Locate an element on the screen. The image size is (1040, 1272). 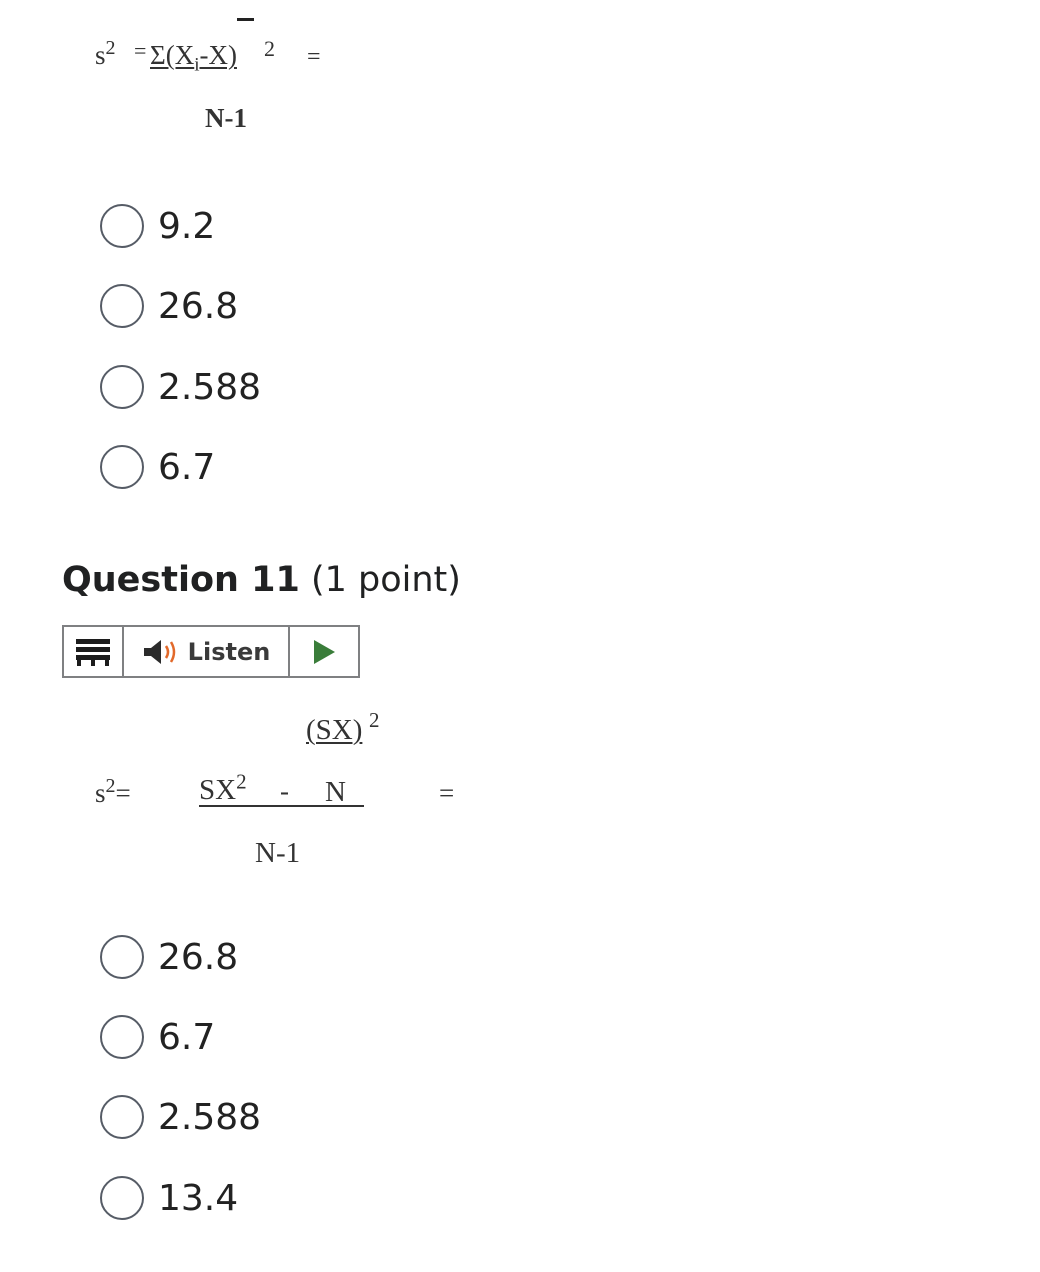
question-number: Question 11 is located at coordinates (181, 580).